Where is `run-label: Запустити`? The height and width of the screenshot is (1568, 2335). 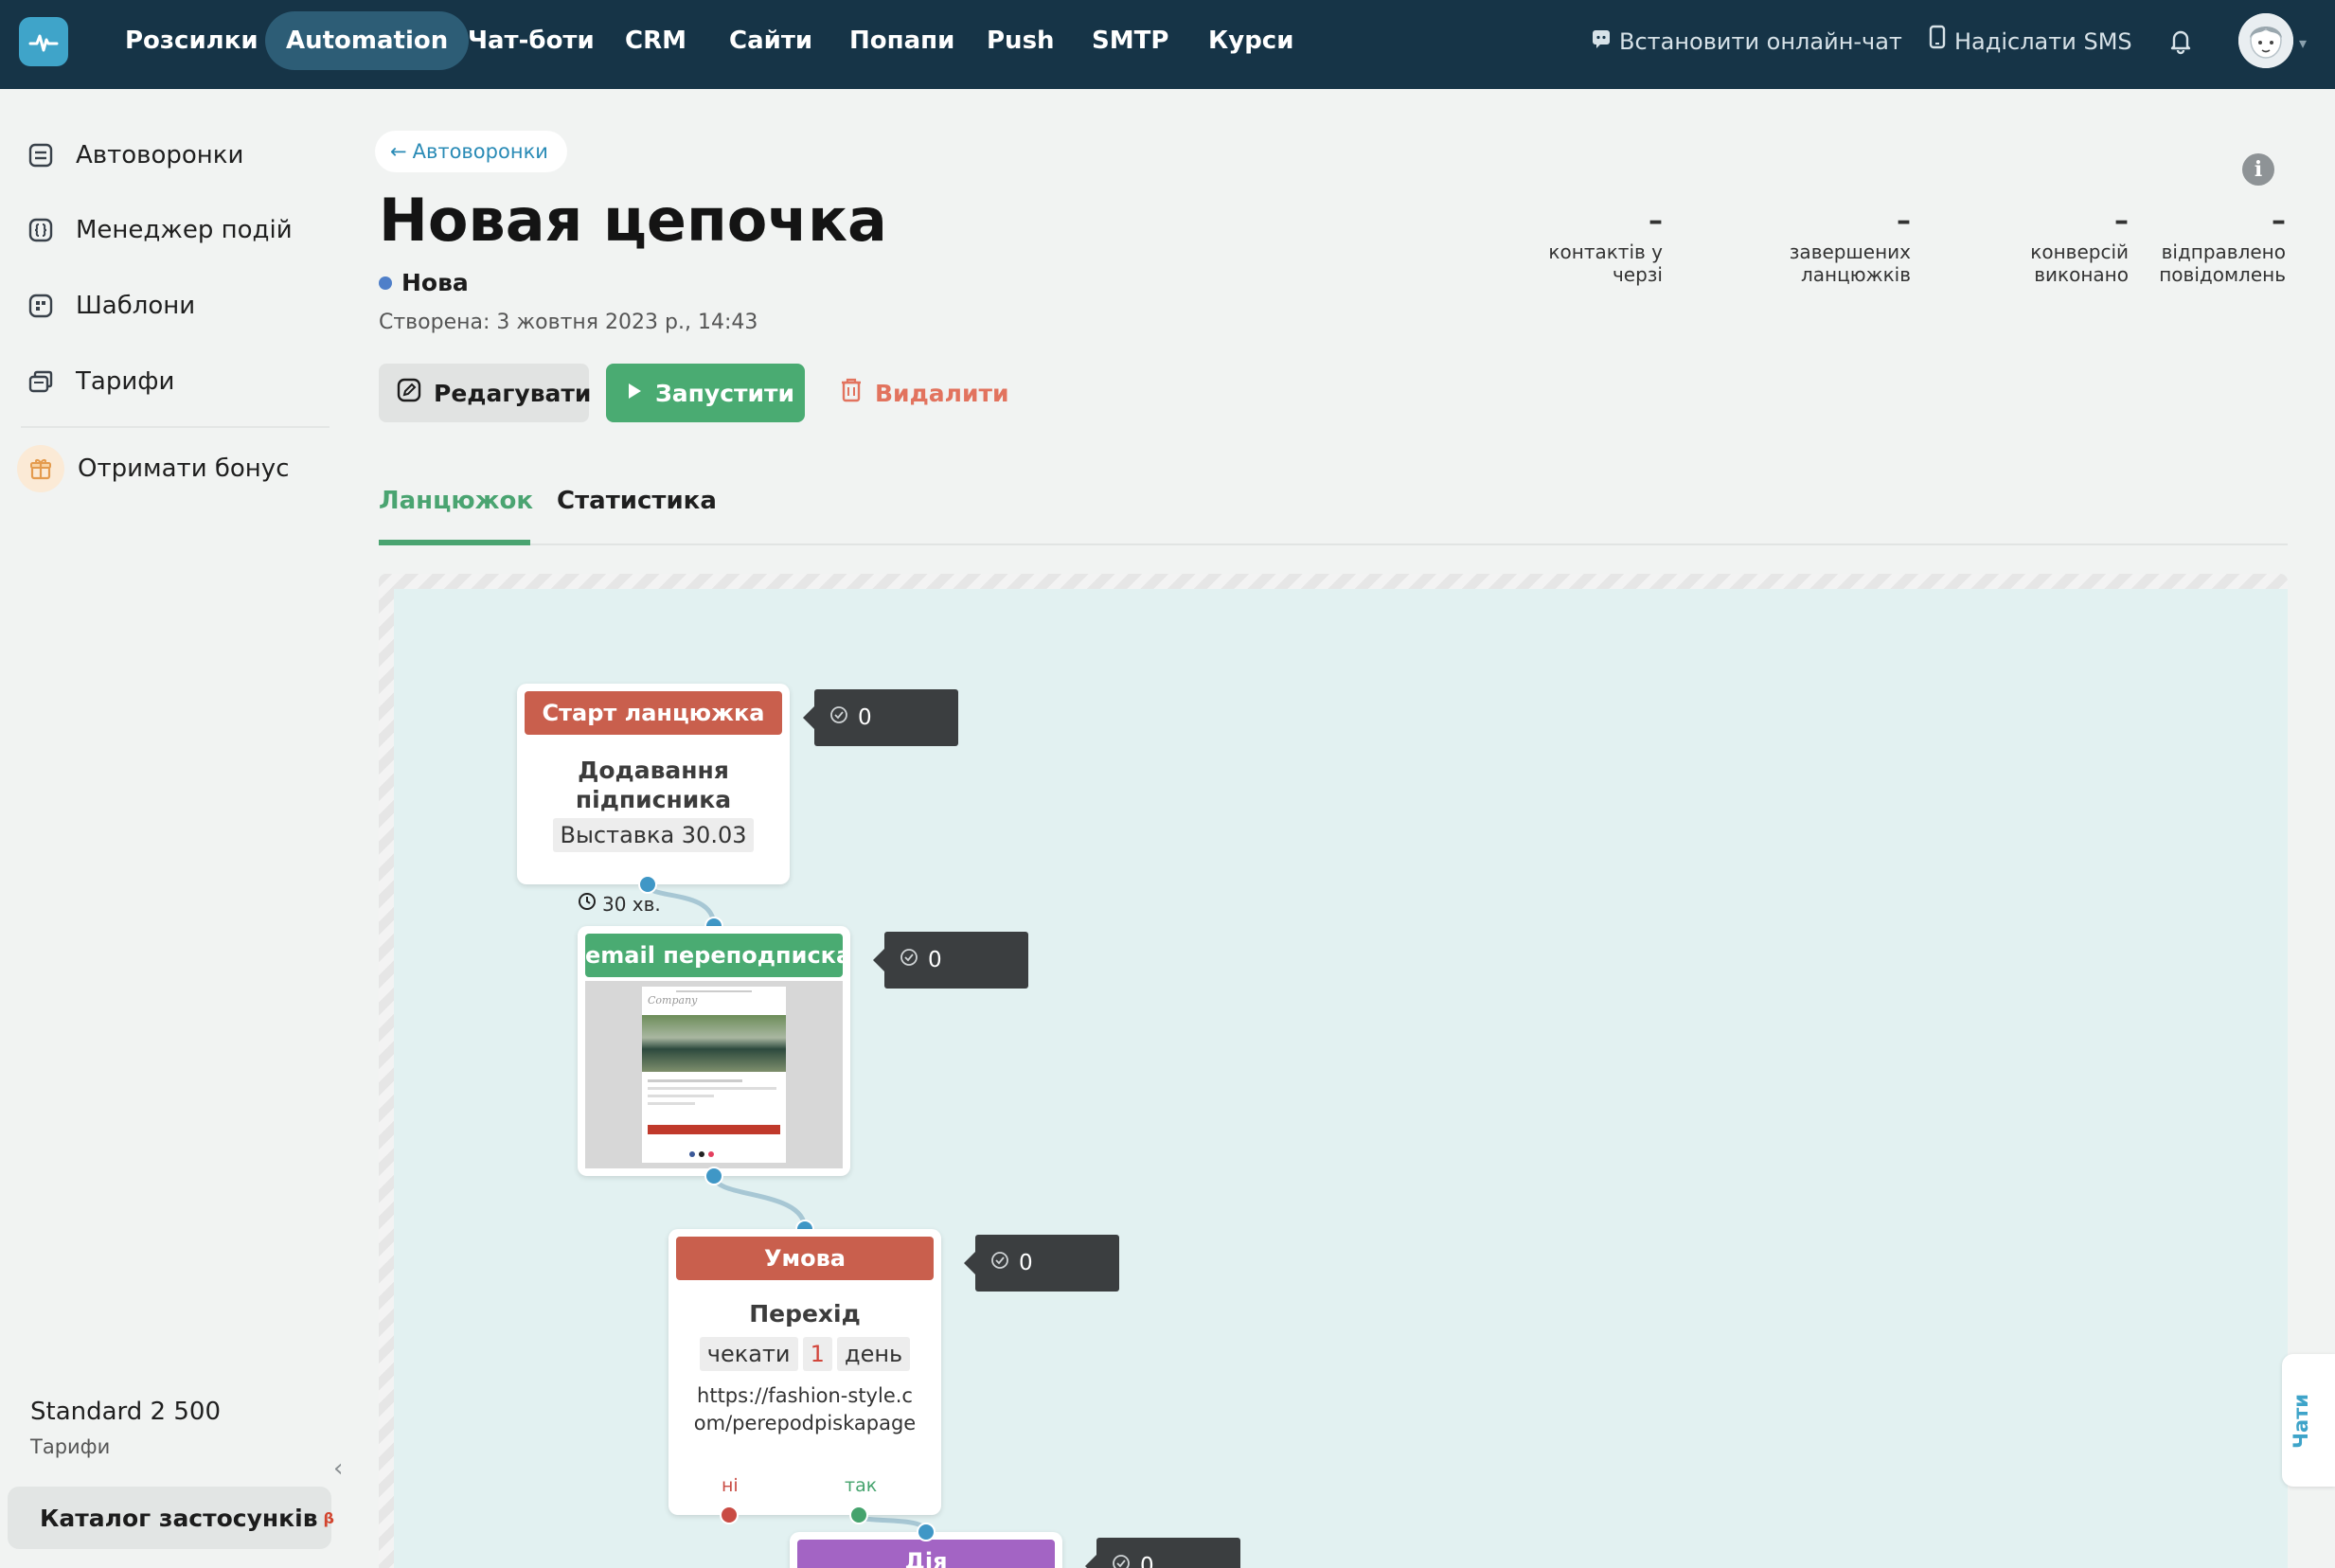 run-label: Запустити is located at coordinates (725, 393).